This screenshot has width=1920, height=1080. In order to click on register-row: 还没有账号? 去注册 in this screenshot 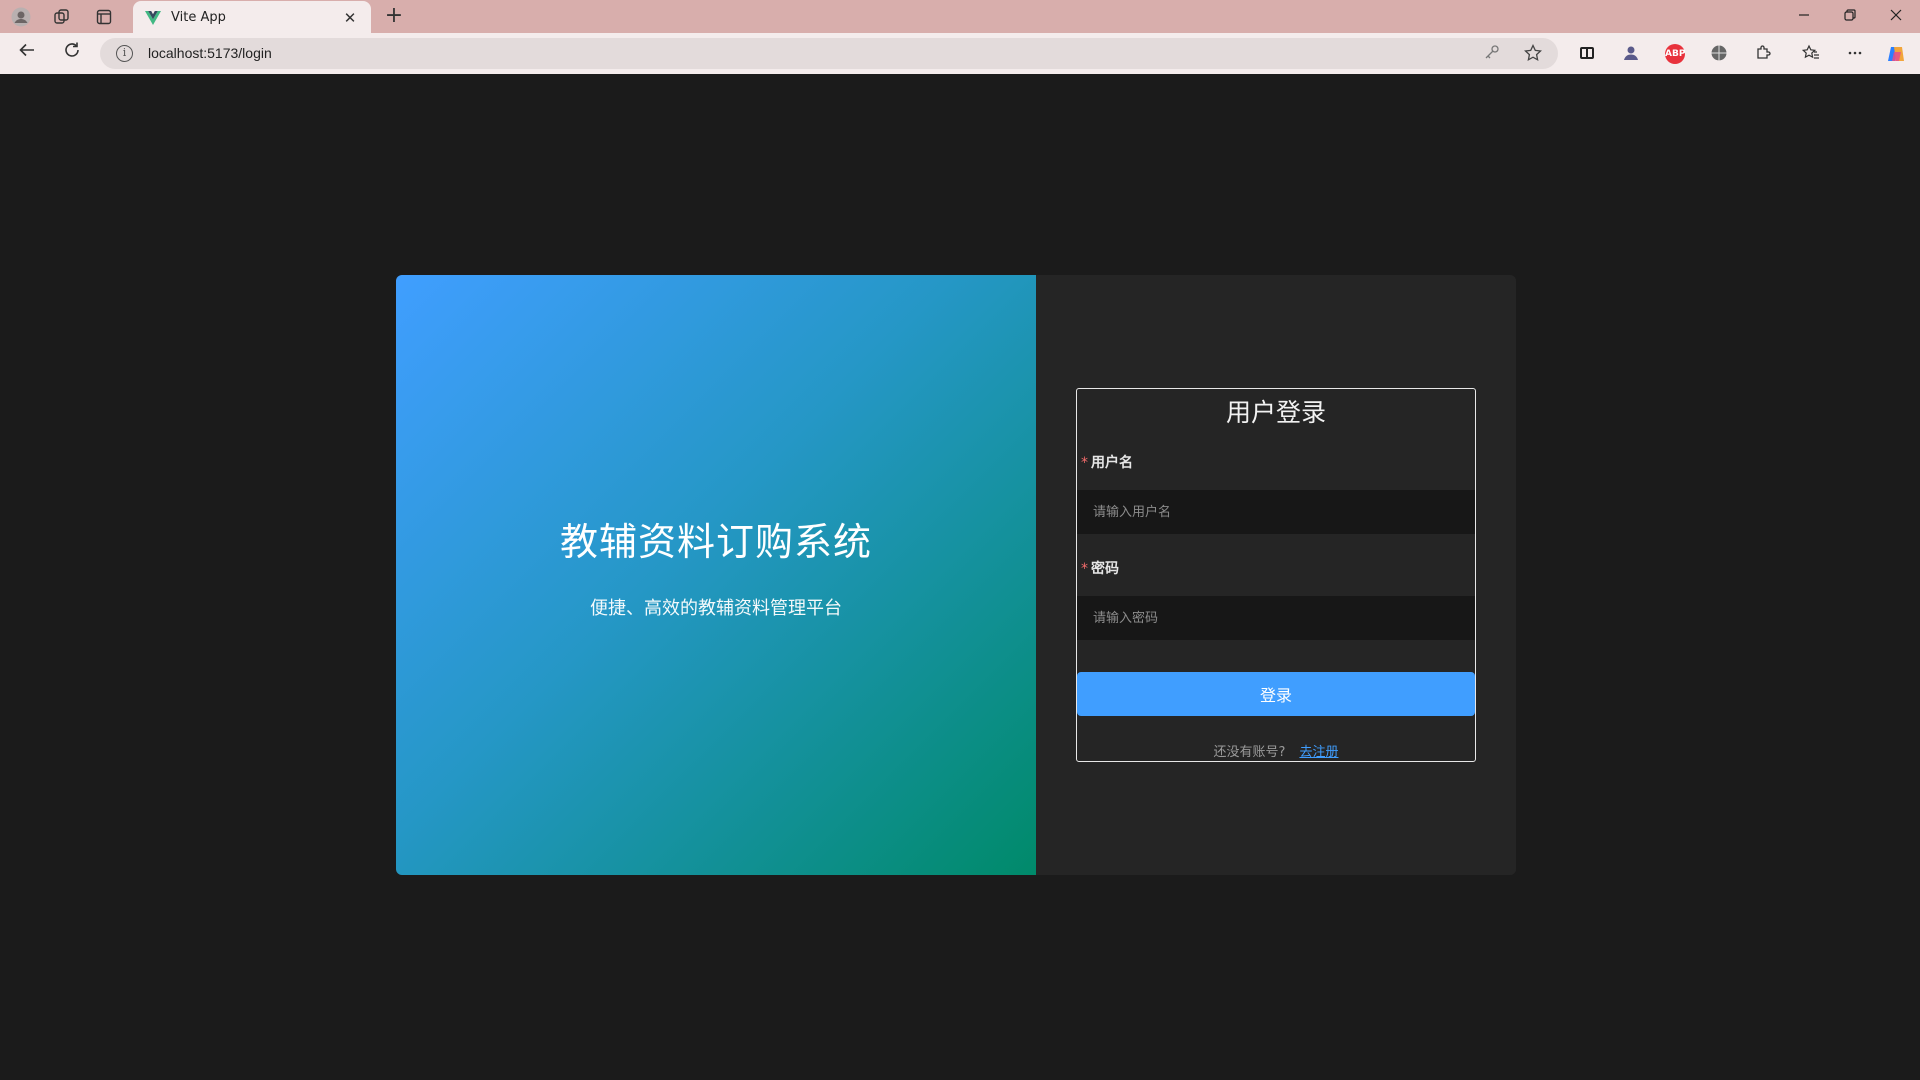, I will do `click(1276, 750)`.